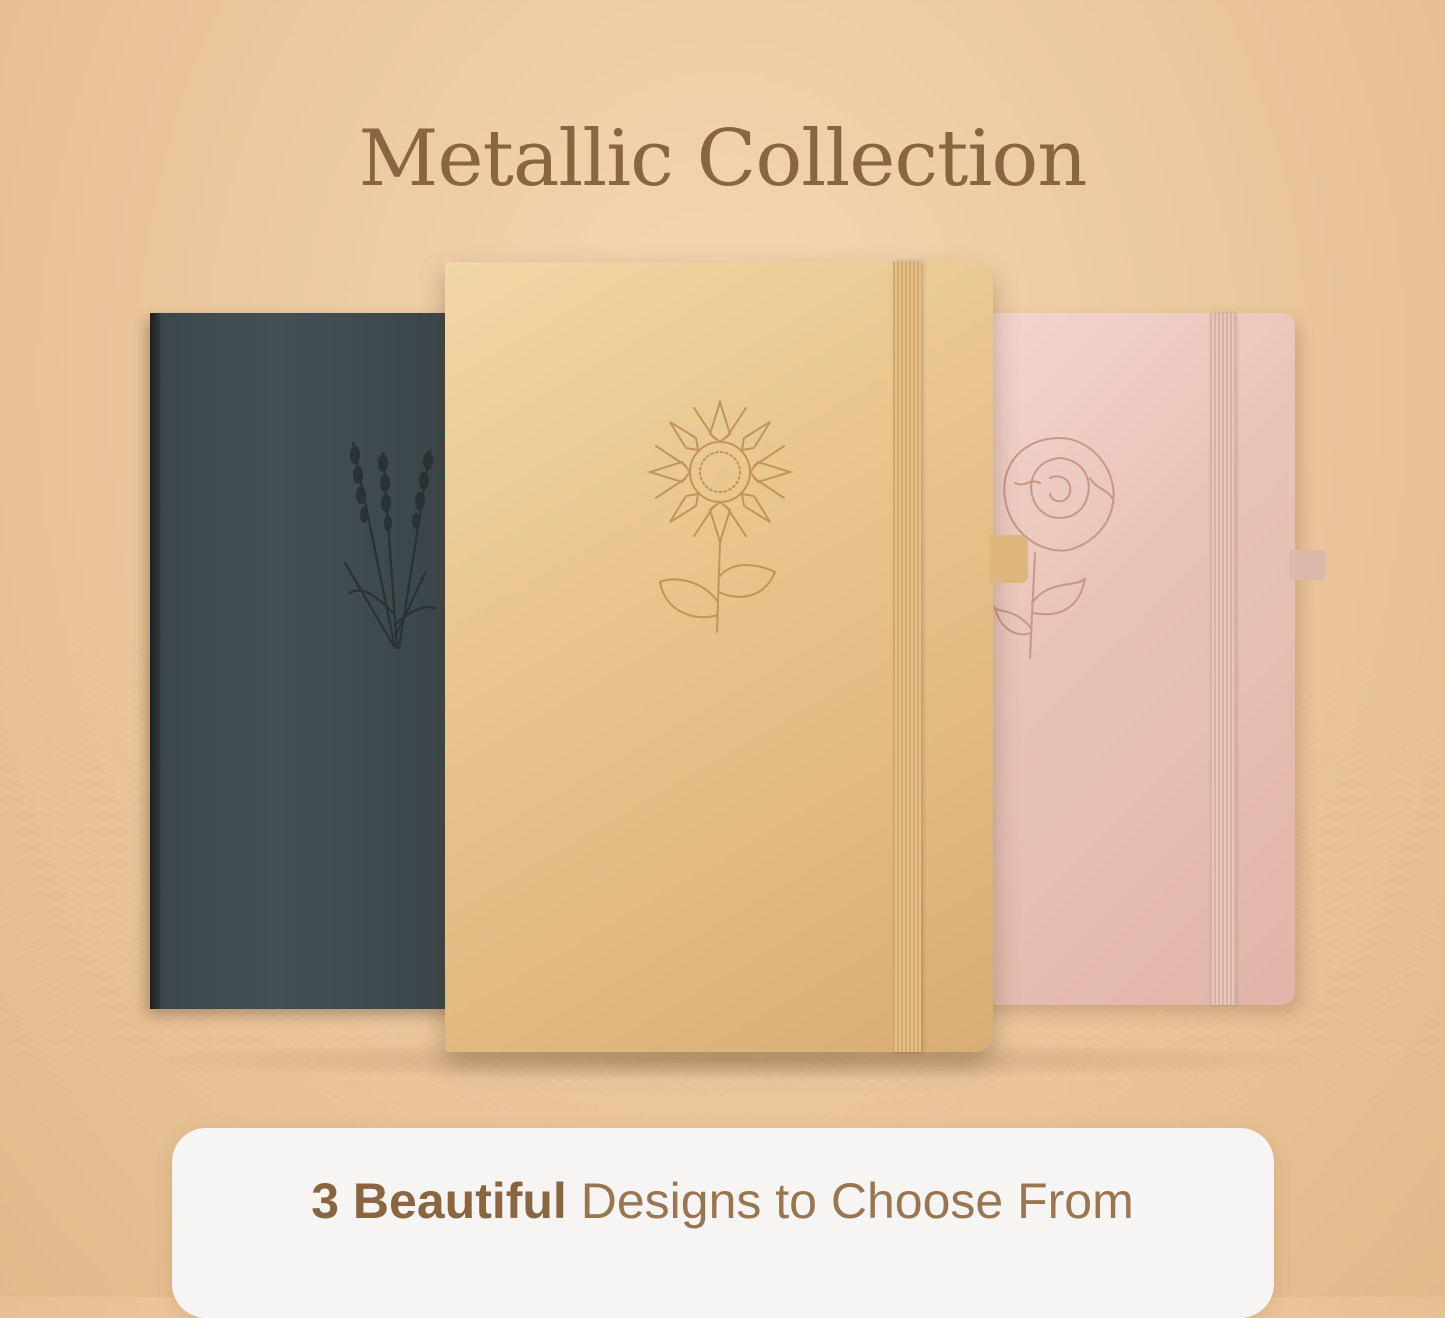  What do you see at coordinates (1308, 565) in the screenshot?
I see `pen-loop-rose` at bounding box center [1308, 565].